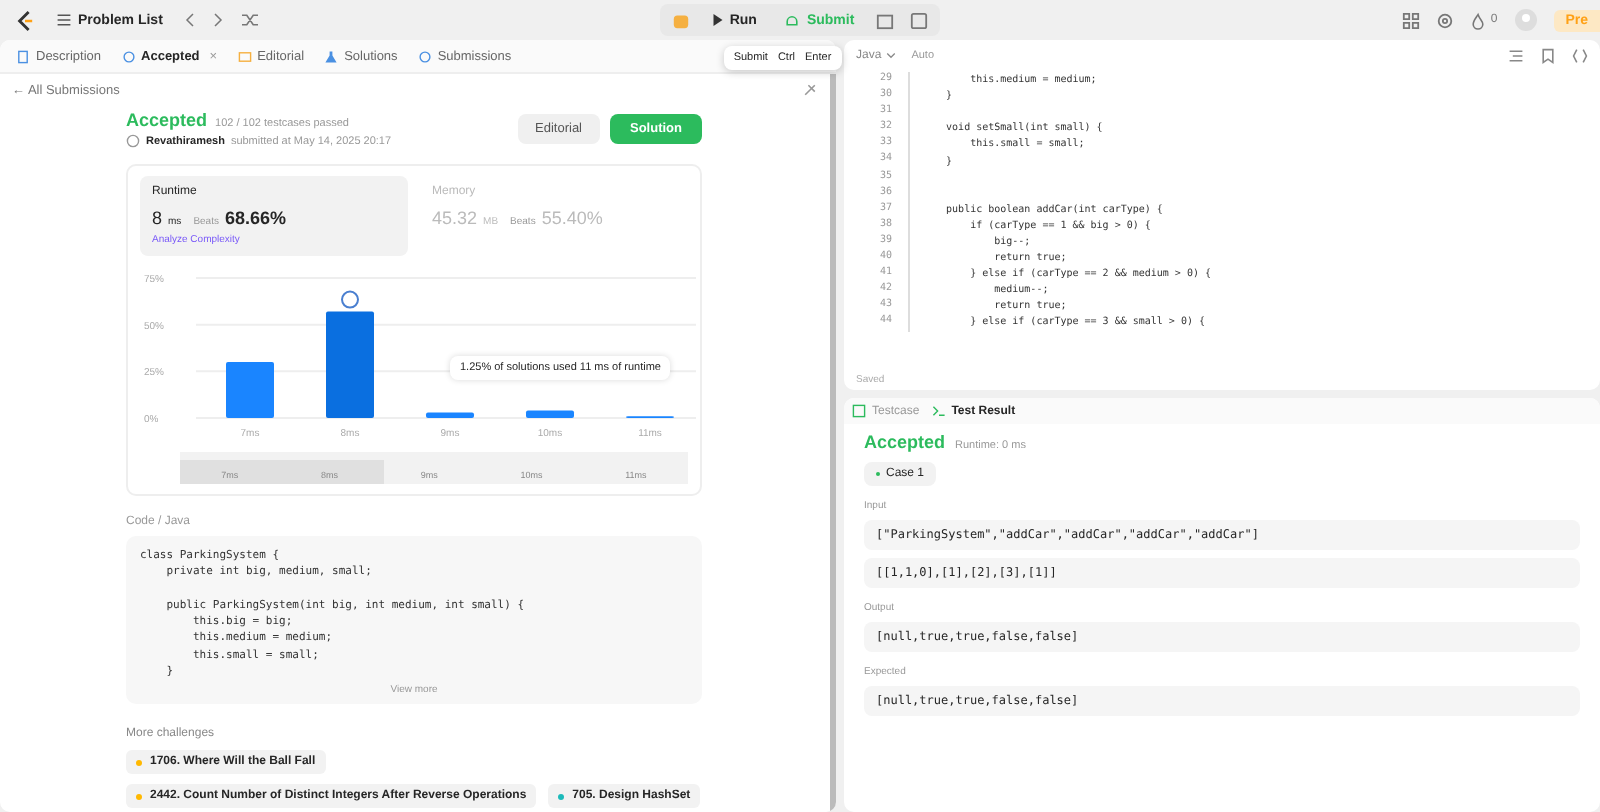  What do you see at coordinates (717, 20) in the screenshot?
I see `play-icon` at bounding box center [717, 20].